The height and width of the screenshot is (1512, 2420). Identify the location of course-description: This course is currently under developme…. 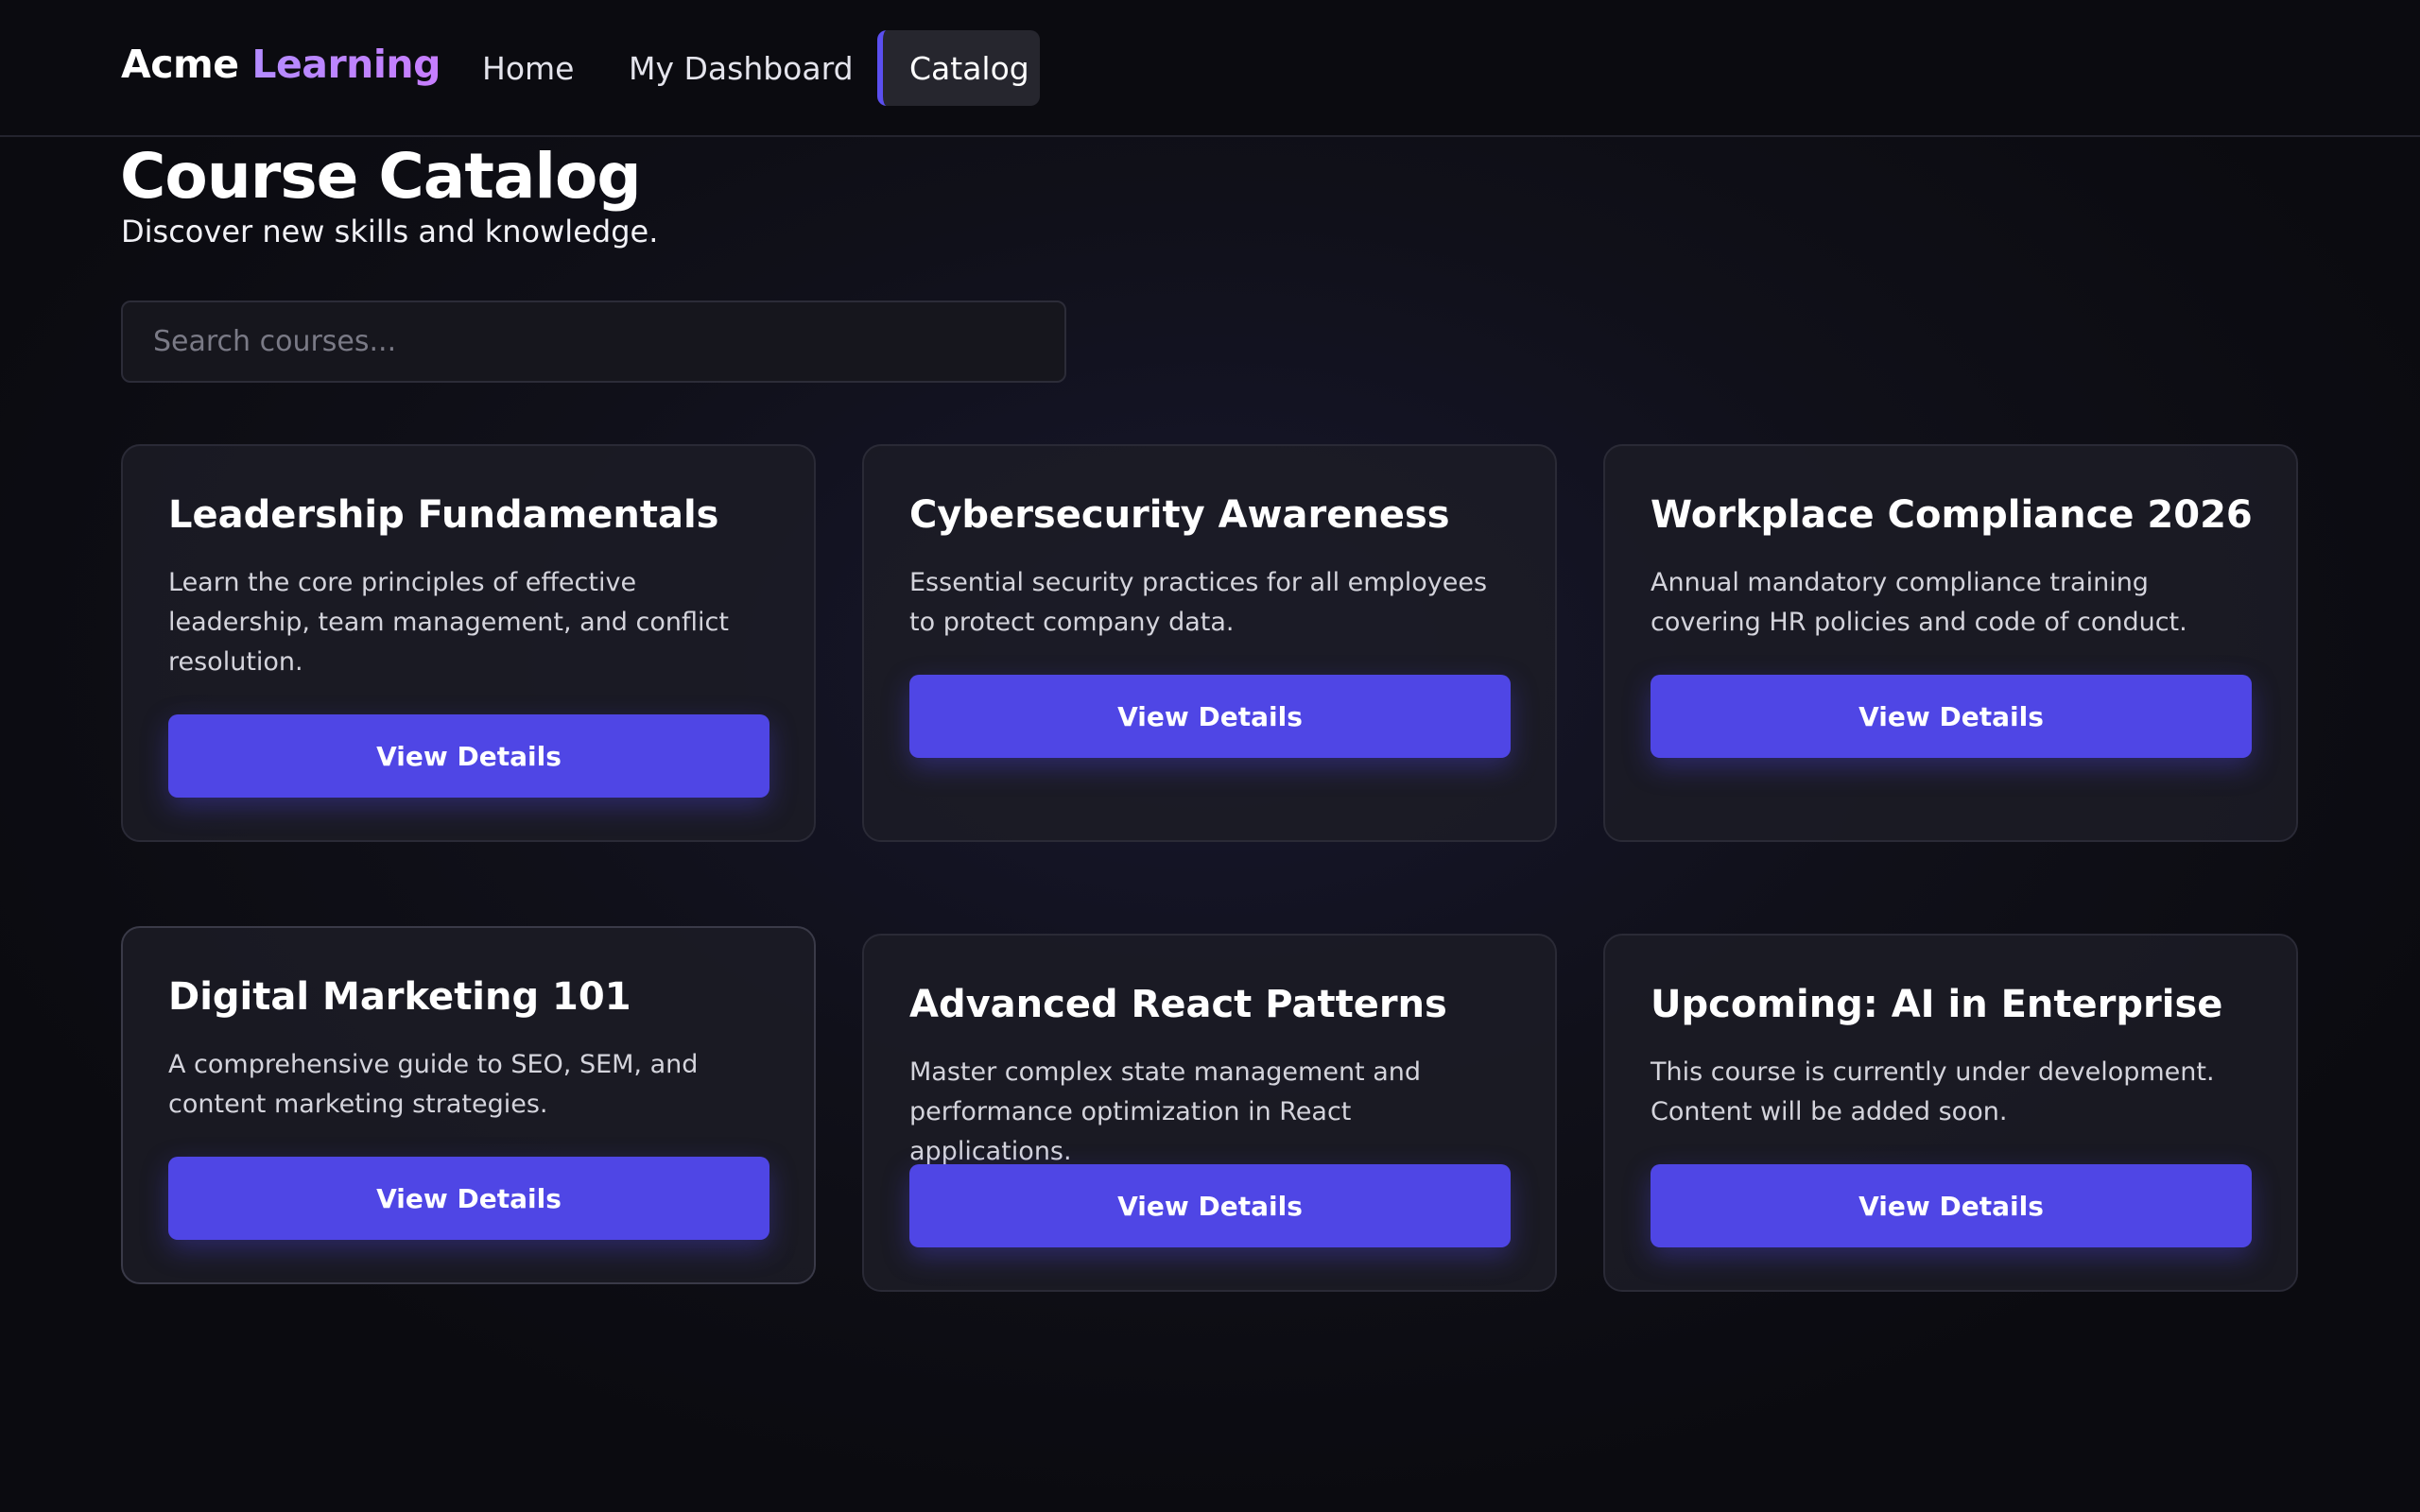
(1933, 1091).